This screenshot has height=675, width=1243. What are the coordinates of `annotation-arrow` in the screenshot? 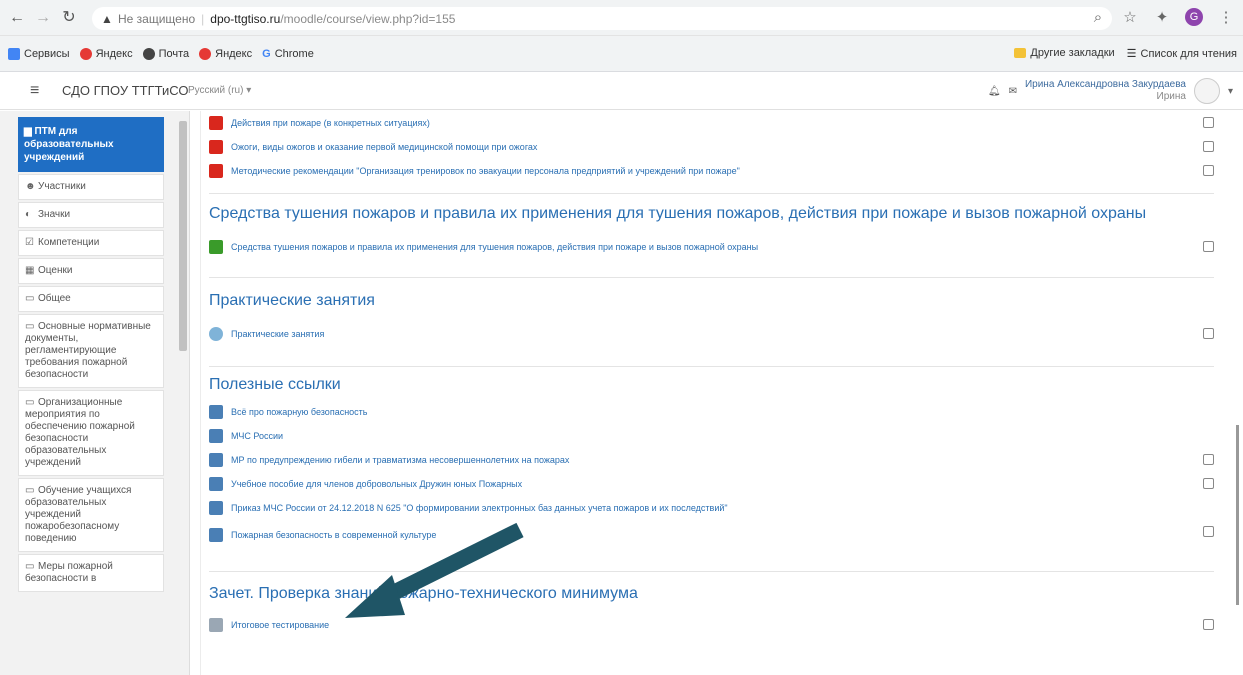 It's located at (434, 570).